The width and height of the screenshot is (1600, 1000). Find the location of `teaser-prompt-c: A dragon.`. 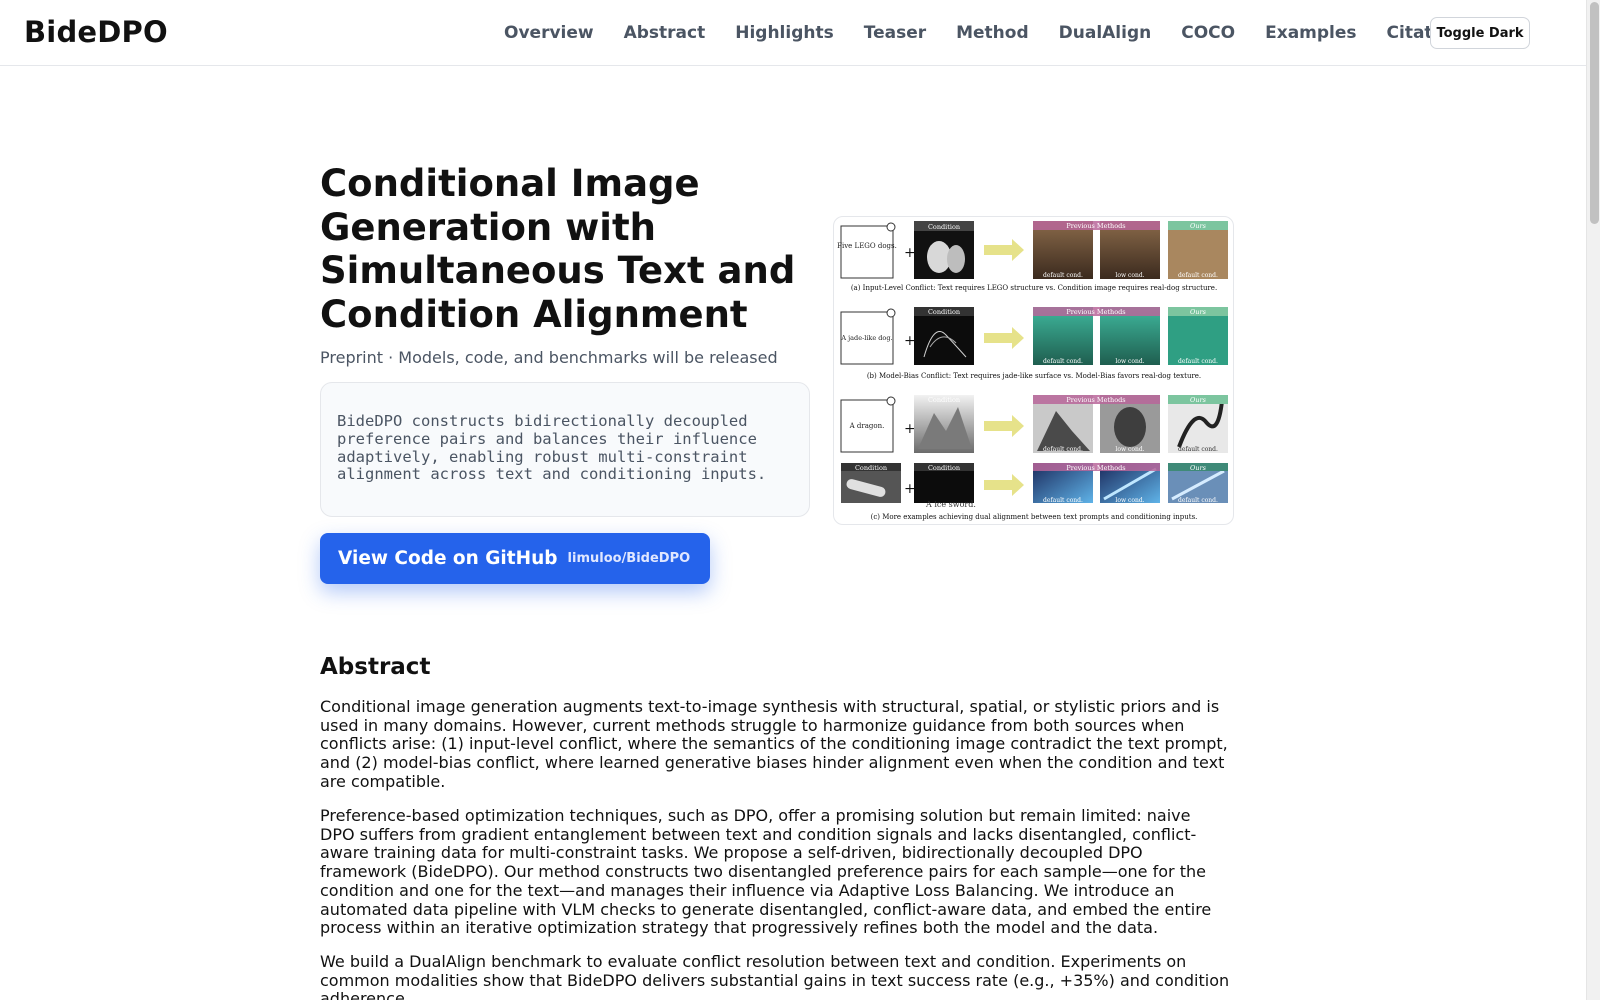

teaser-prompt-c: A dragon. is located at coordinates (867, 426).